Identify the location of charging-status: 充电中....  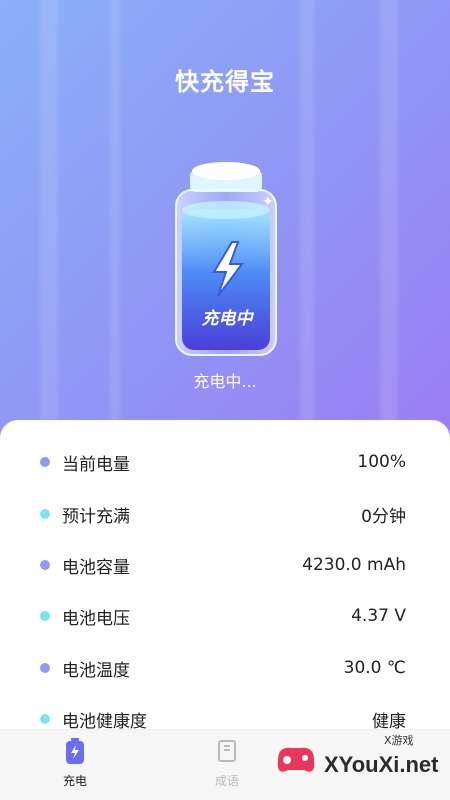
(225, 381).